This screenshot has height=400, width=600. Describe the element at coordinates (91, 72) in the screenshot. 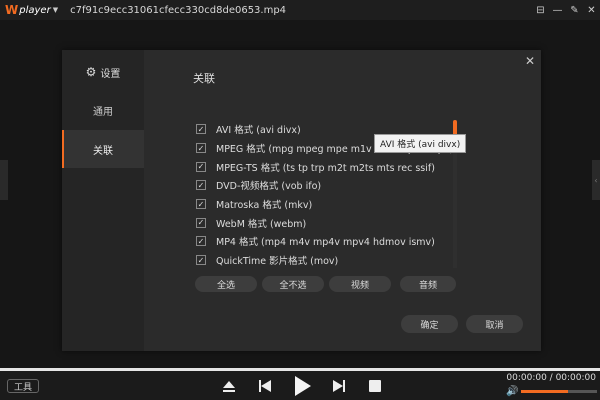

I see `gear-icon: ⚙` at that location.